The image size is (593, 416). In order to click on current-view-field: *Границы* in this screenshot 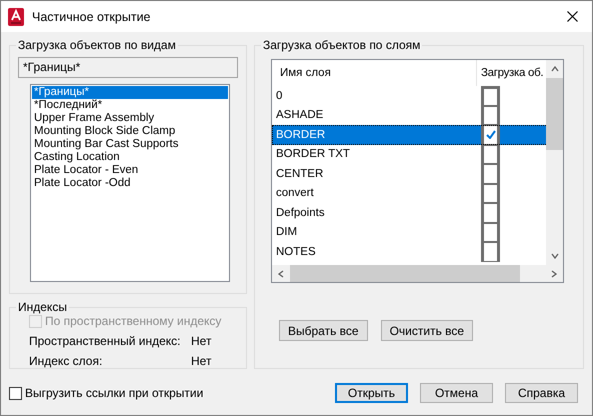, I will do `click(128, 67)`.